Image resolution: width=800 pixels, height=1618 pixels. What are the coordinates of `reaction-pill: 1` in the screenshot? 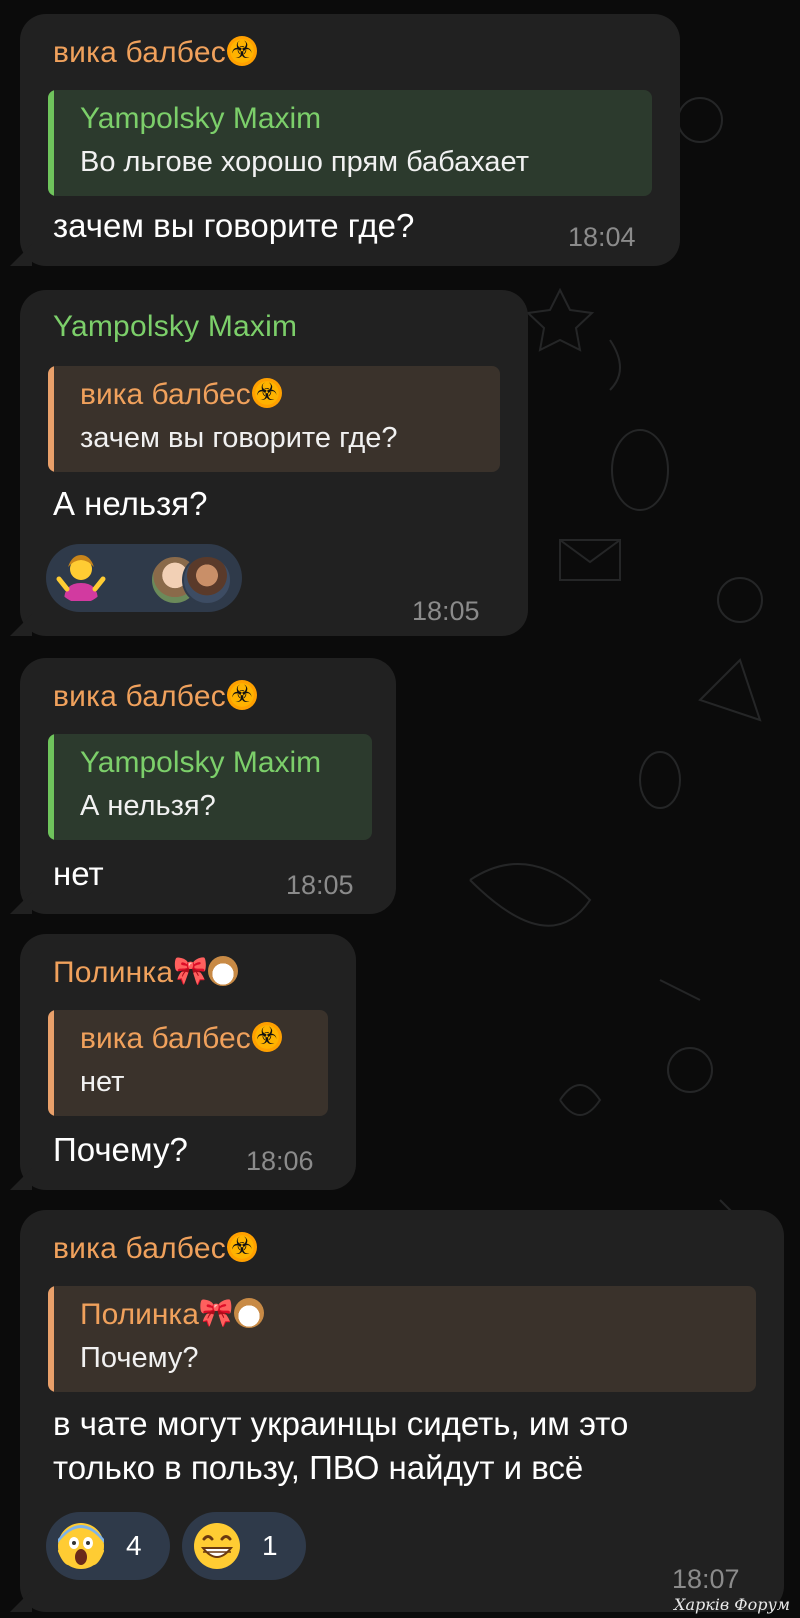 It's located at (244, 1546).